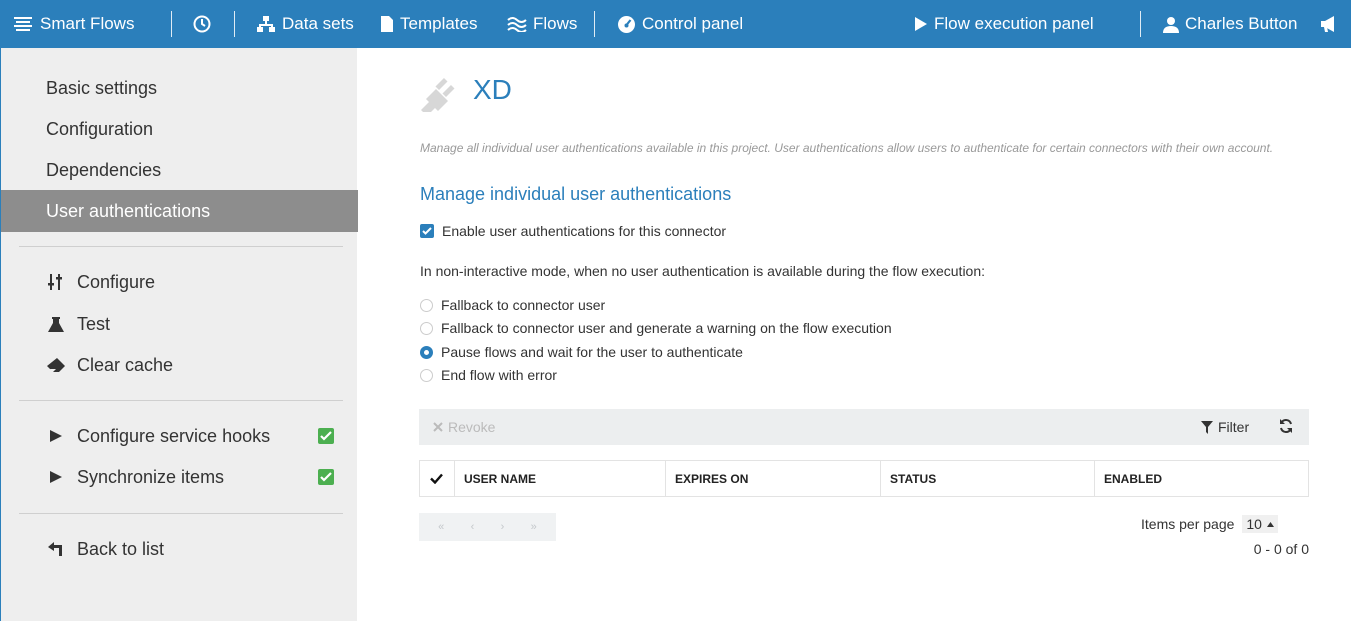  I want to click on sidebar-item-label: Test, so click(94, 323).